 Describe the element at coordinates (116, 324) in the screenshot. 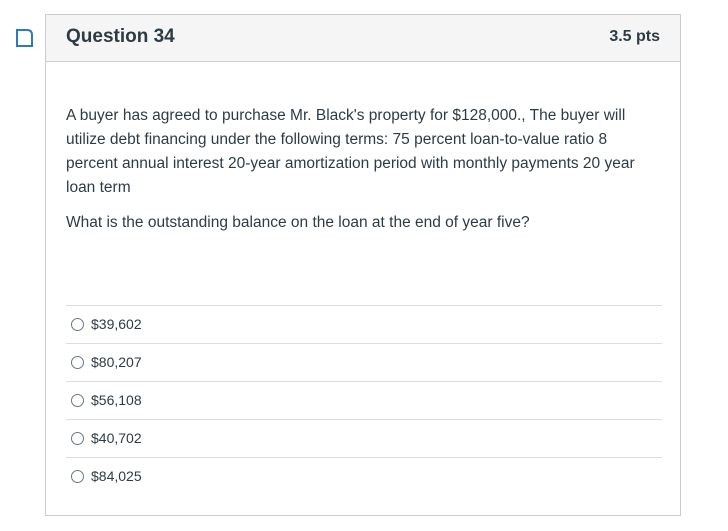

I see `answer-label: $39,602` at that location.